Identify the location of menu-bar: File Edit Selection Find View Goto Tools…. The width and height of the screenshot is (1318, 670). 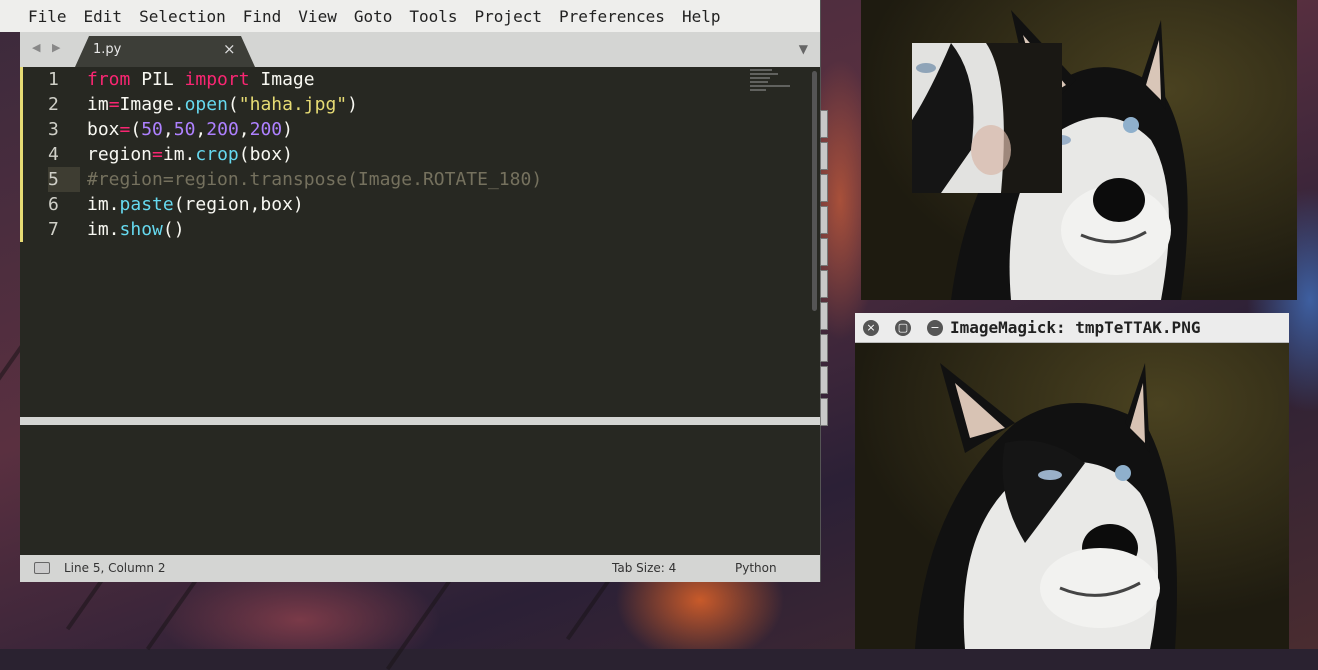
(410, 16).